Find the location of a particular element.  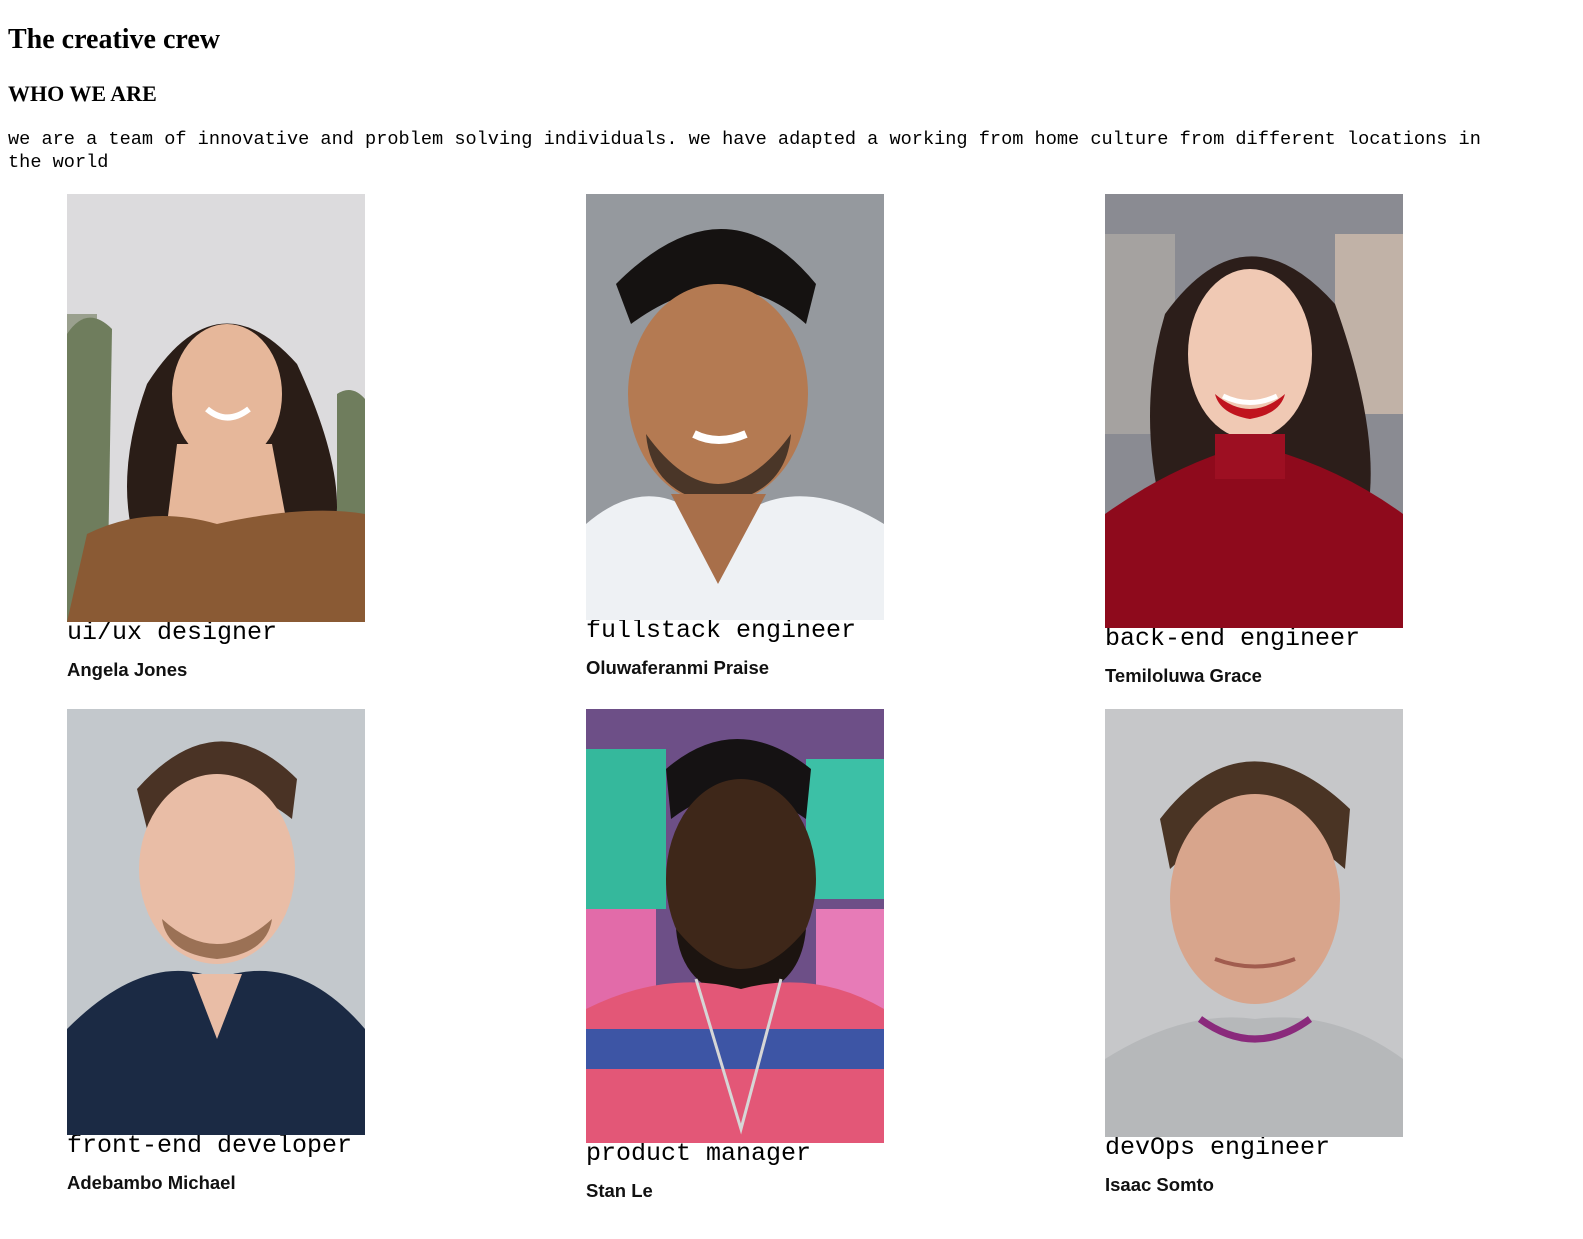

page-title: The creative crew is located at coordinates (114, 39).